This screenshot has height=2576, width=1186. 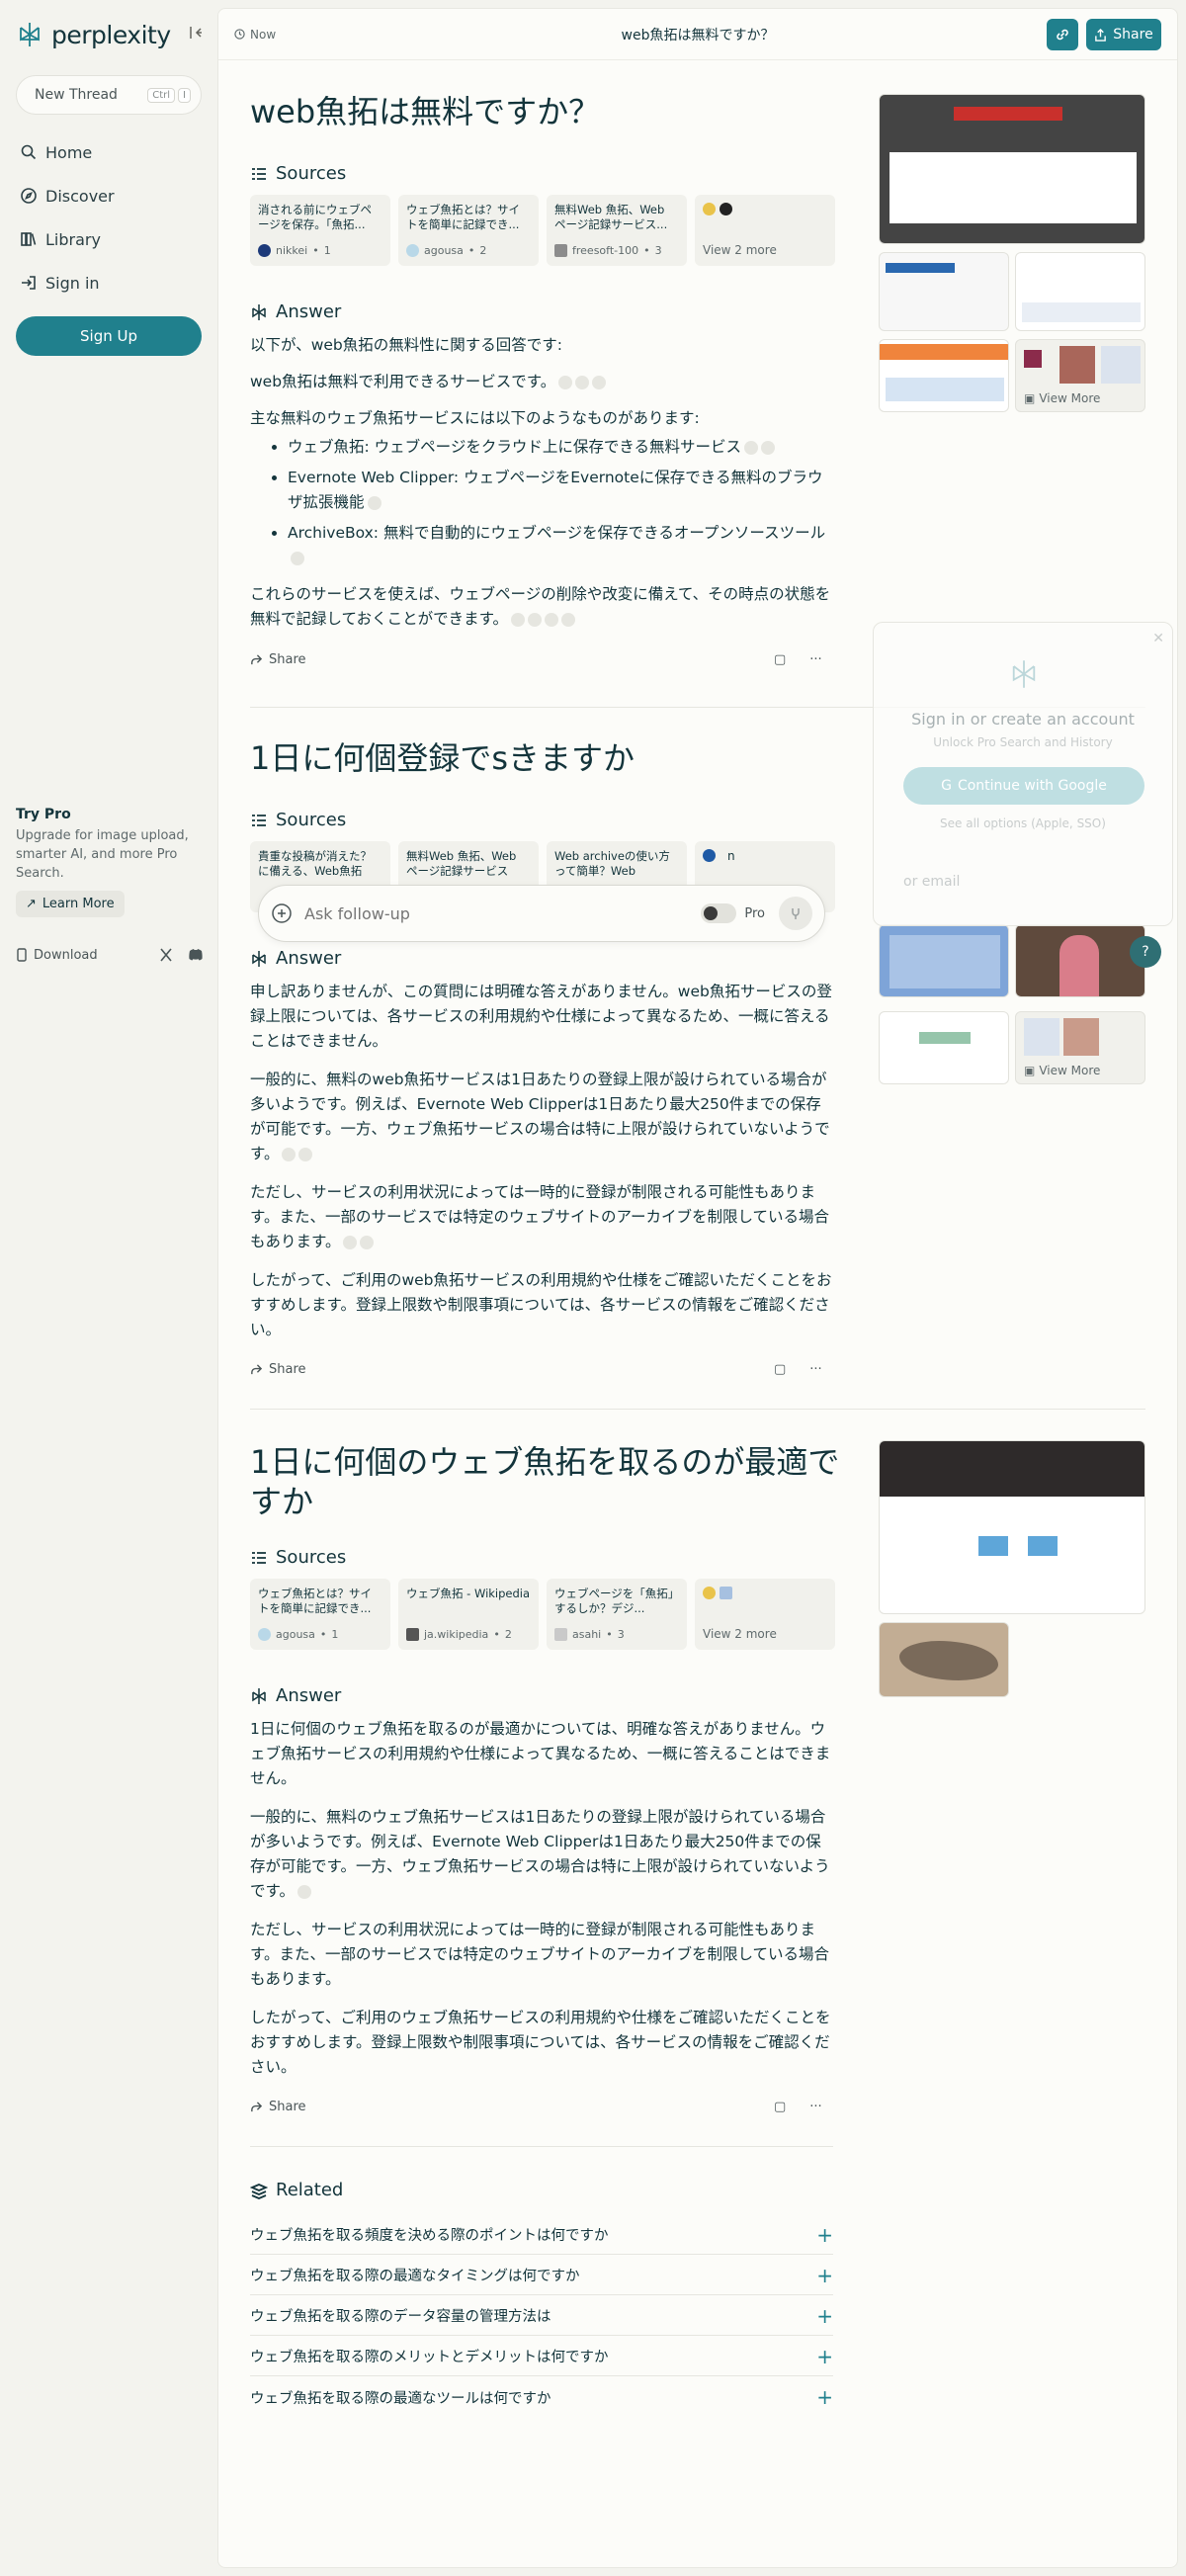 I want to click on help-button: ?, so click(x=1145, y=952).